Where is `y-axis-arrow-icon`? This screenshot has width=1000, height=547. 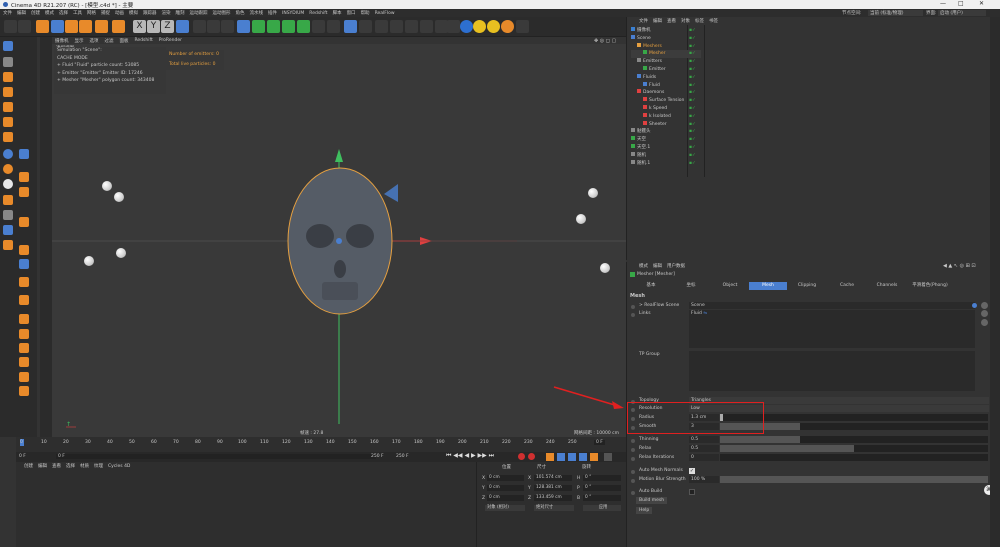
y-axis-arrow-icon is located at coordinates (339, 155).